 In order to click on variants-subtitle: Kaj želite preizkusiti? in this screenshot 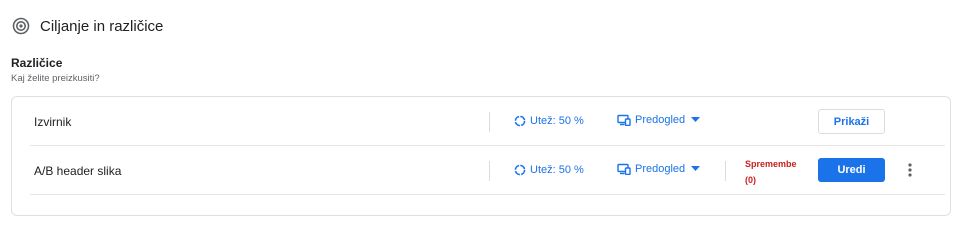, I will do `click(55, 78)`.